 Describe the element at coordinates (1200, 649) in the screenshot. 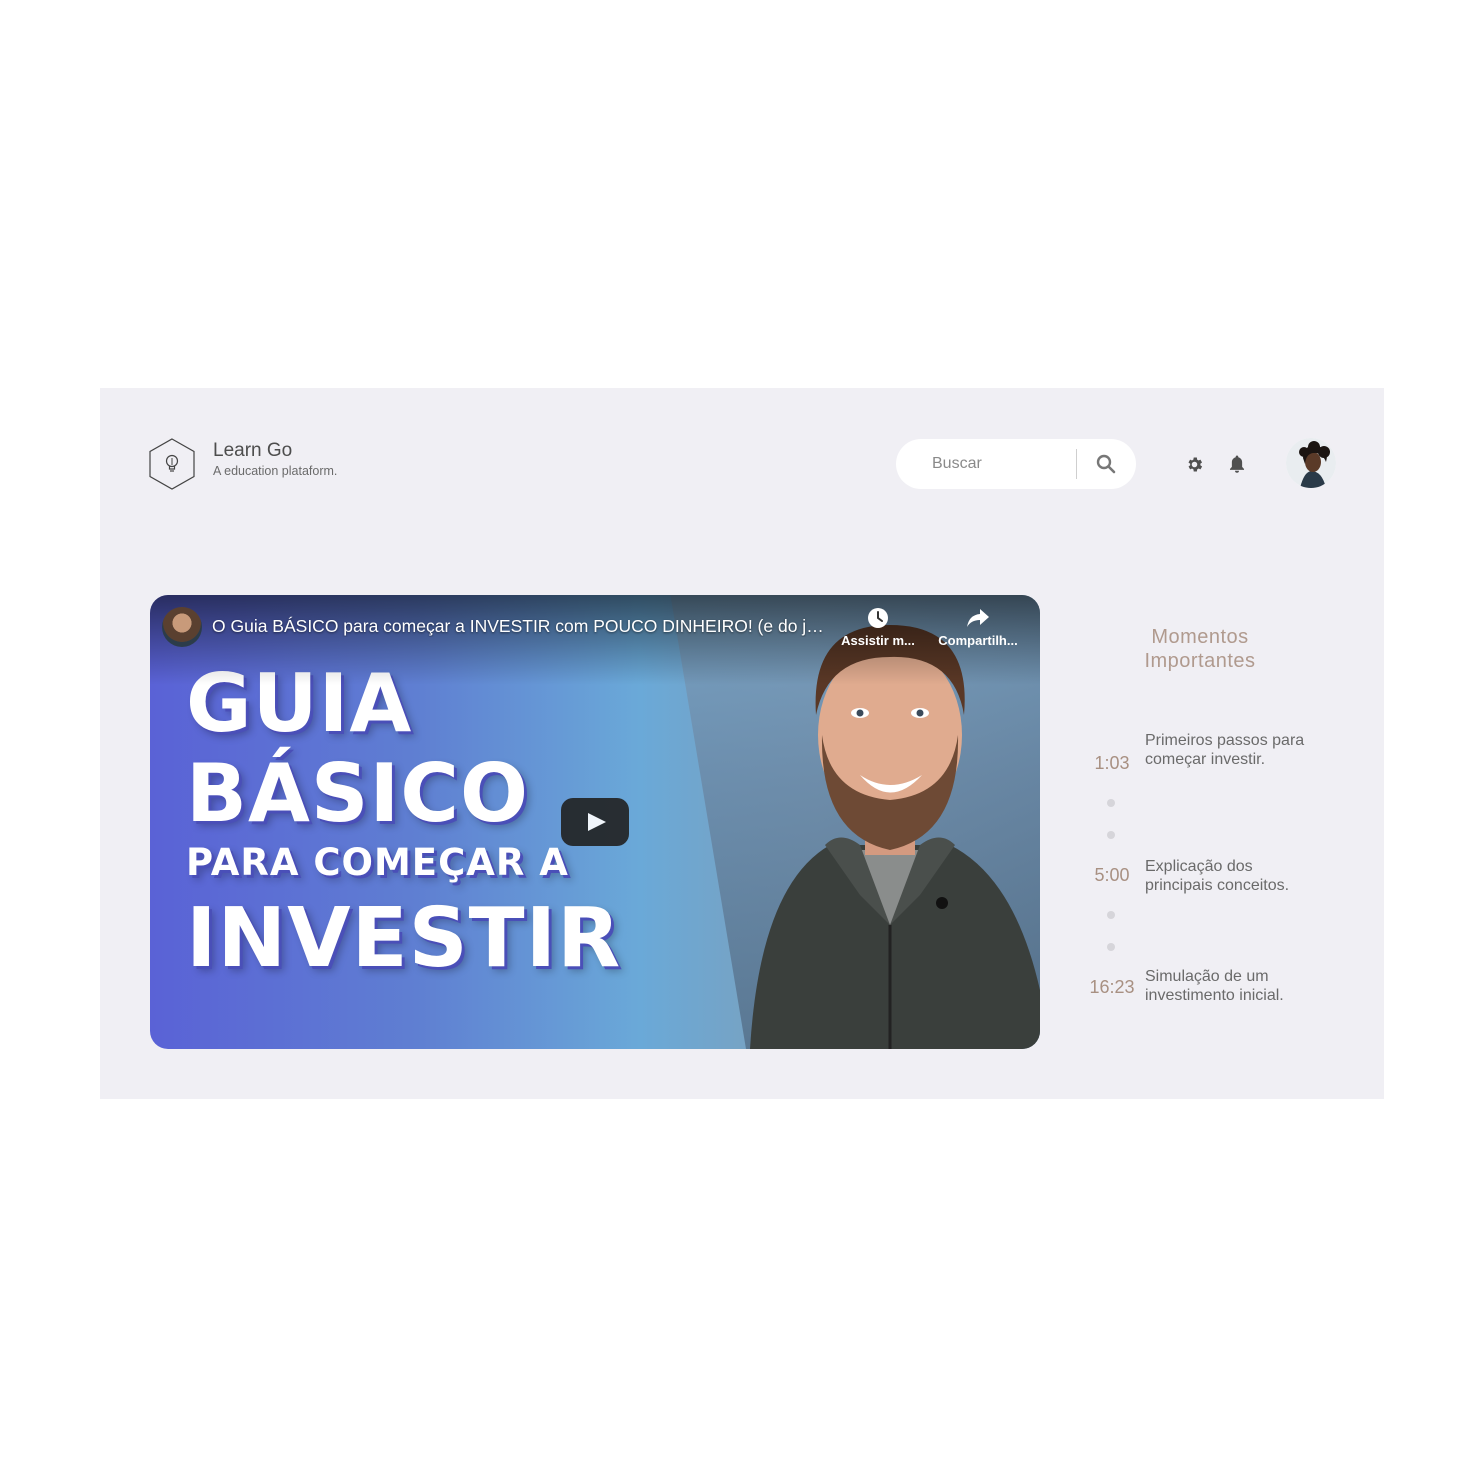

I see `moments-title: Momentos Importantes` at that location.